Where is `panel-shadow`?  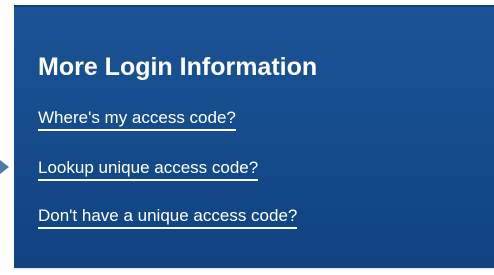
panel-shadow is located at coordinates (254, 268).